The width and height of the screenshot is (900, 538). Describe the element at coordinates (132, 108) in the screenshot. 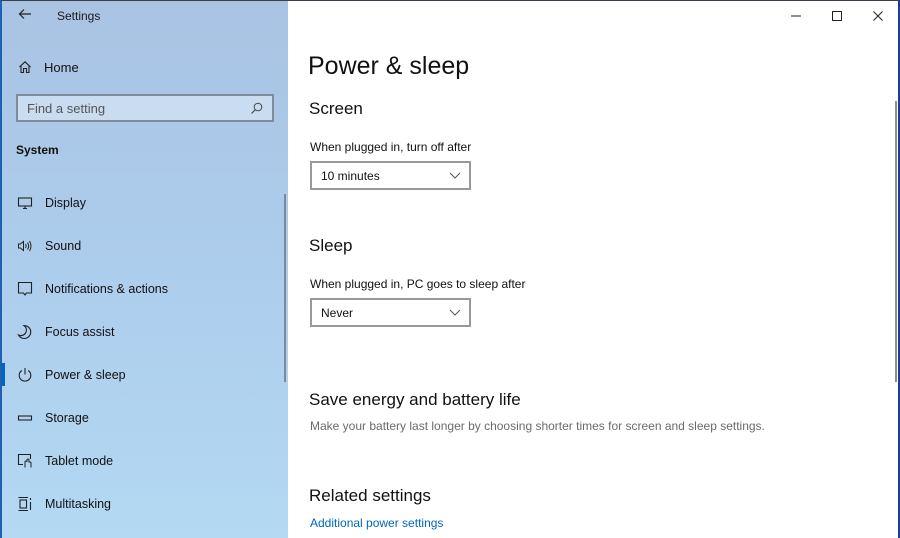

I see `search-input` at that location.